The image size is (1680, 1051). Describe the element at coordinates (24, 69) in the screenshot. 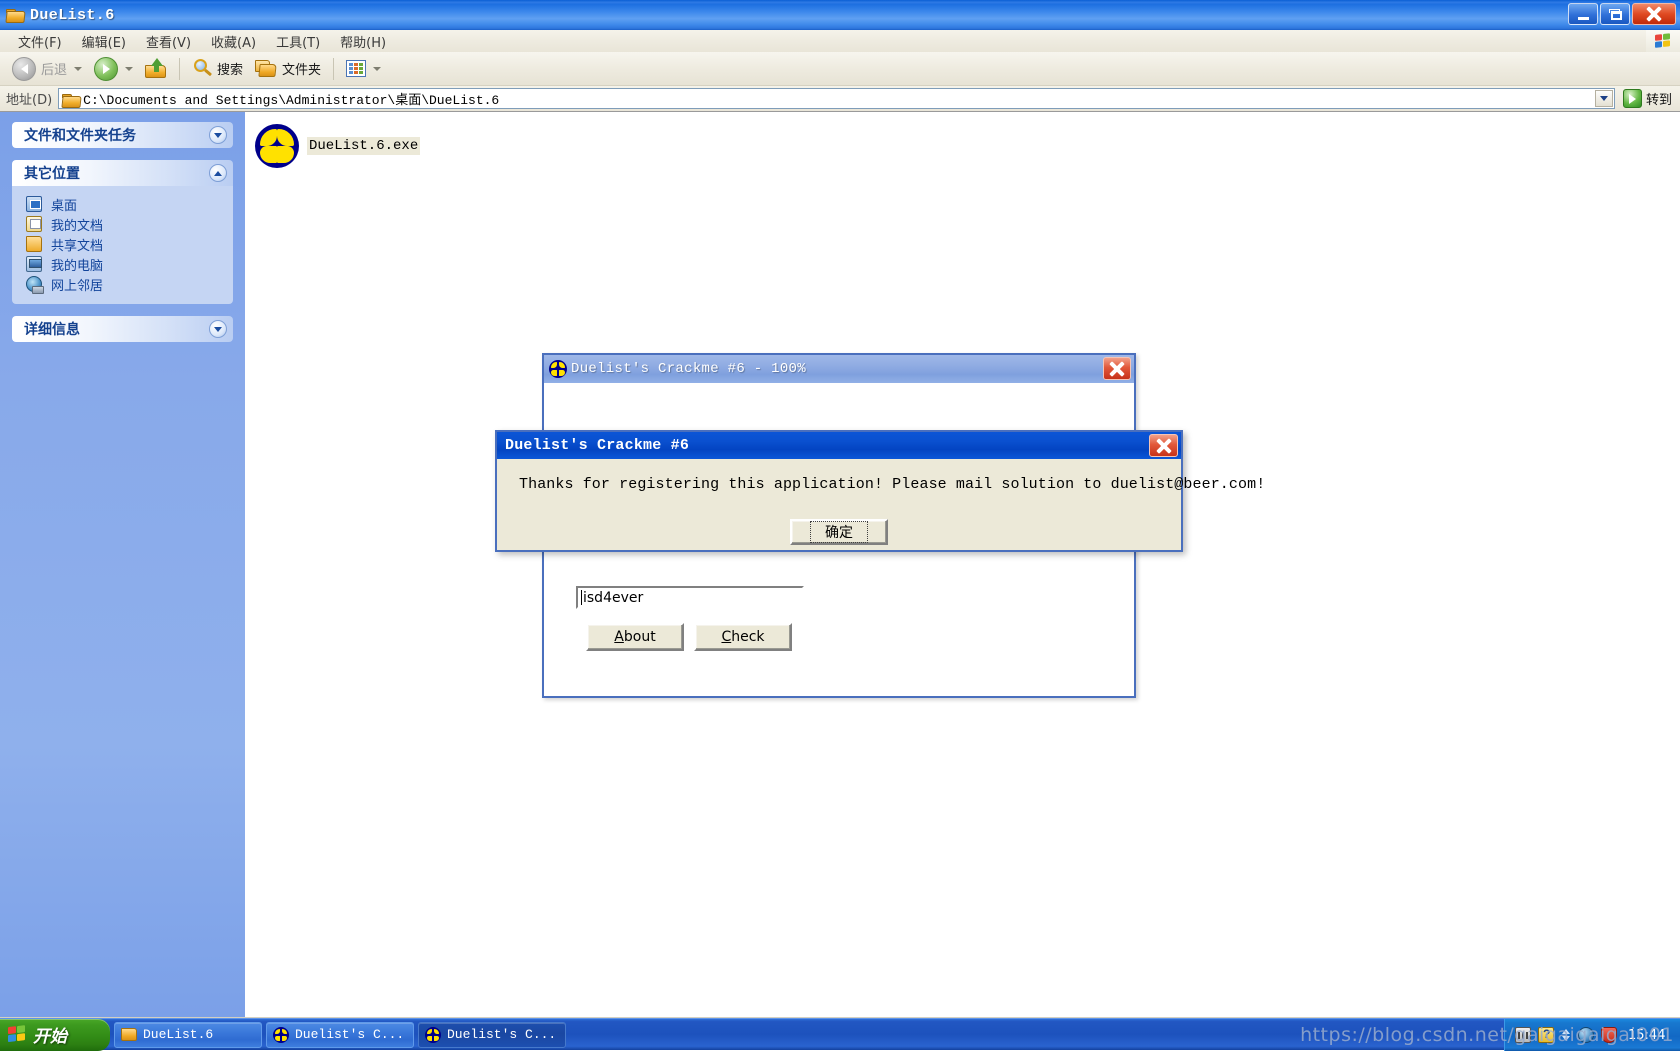

I see `back-arrow-icon` at that location.